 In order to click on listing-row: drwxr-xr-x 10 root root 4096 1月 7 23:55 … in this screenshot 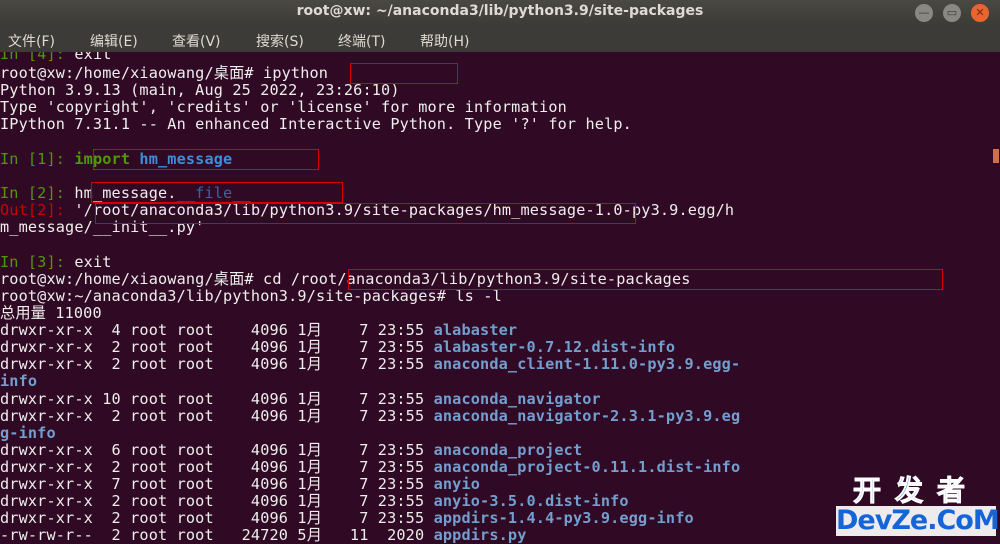, I will do `click(300, 399)`.